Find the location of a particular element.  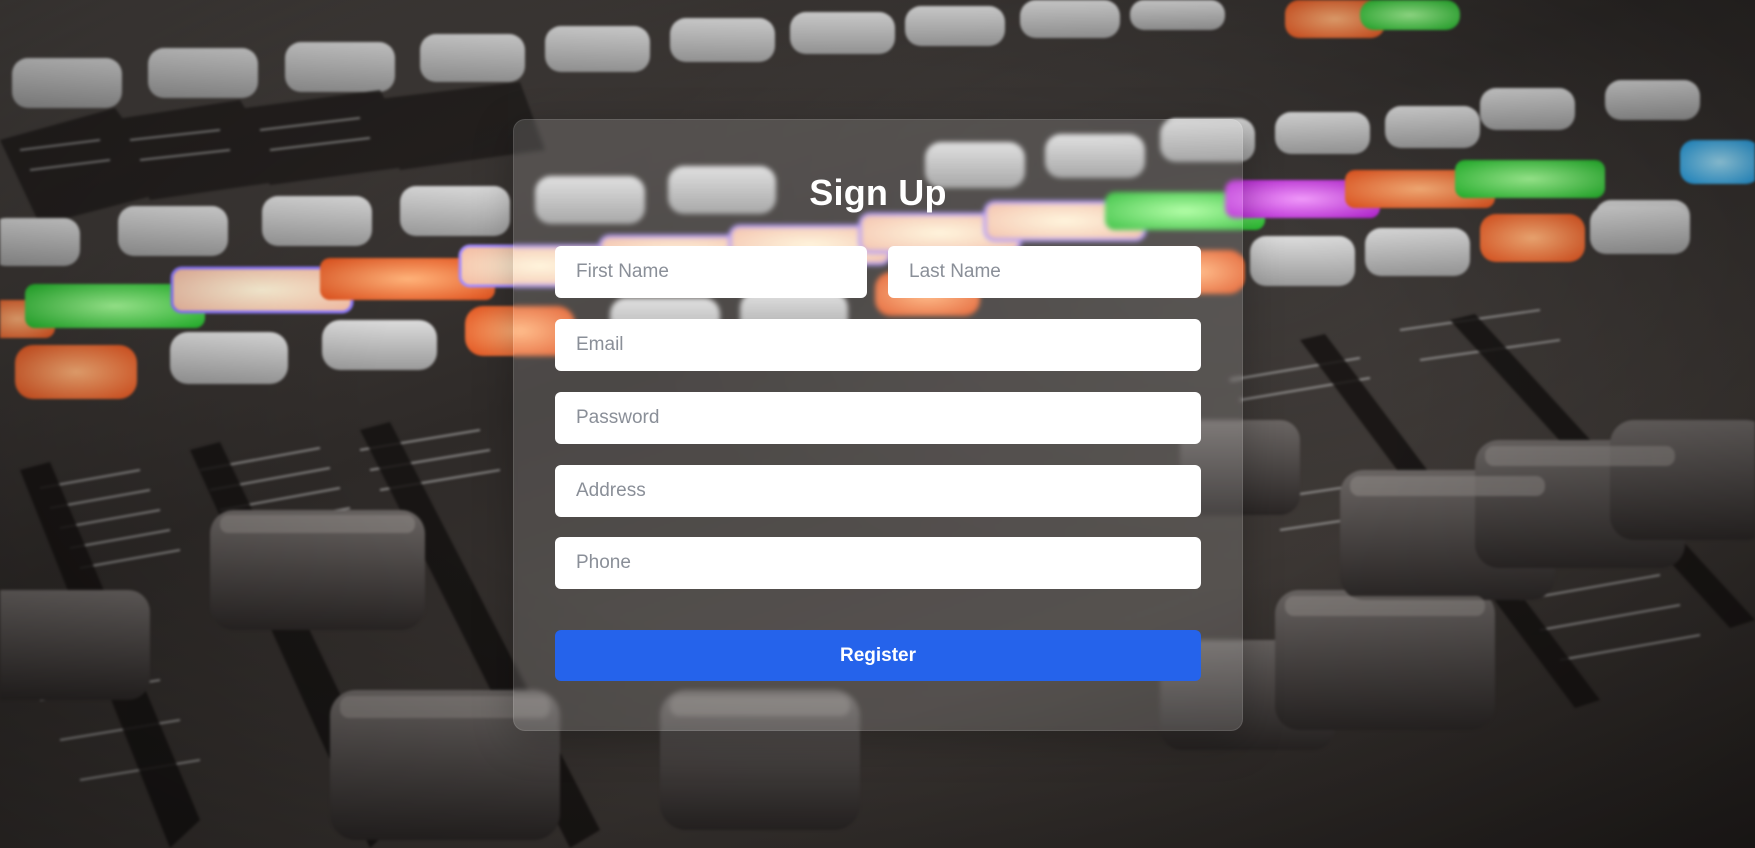

page-title: Sign Up is located at coordinates (878, 192).